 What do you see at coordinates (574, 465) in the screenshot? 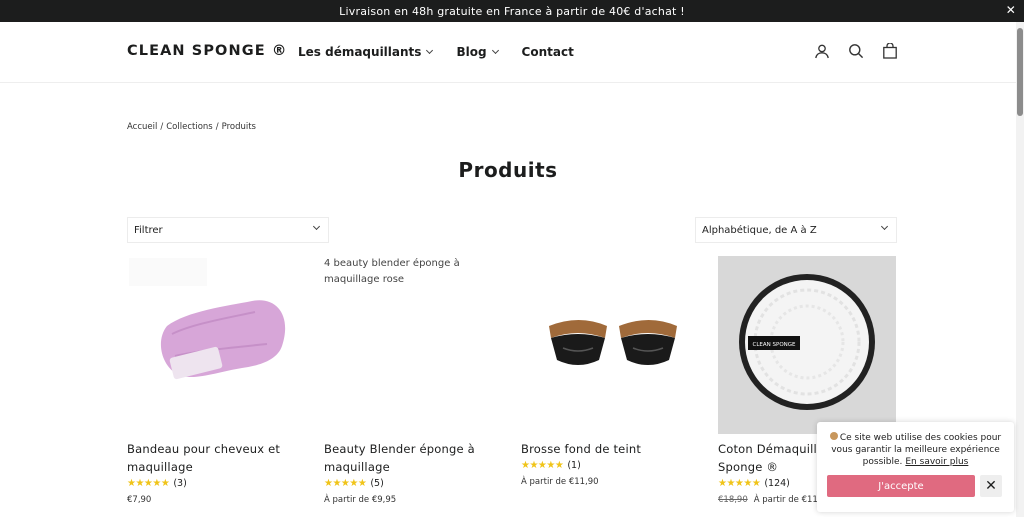
I see `review-count: (1)` at bounding box center [574, 465].